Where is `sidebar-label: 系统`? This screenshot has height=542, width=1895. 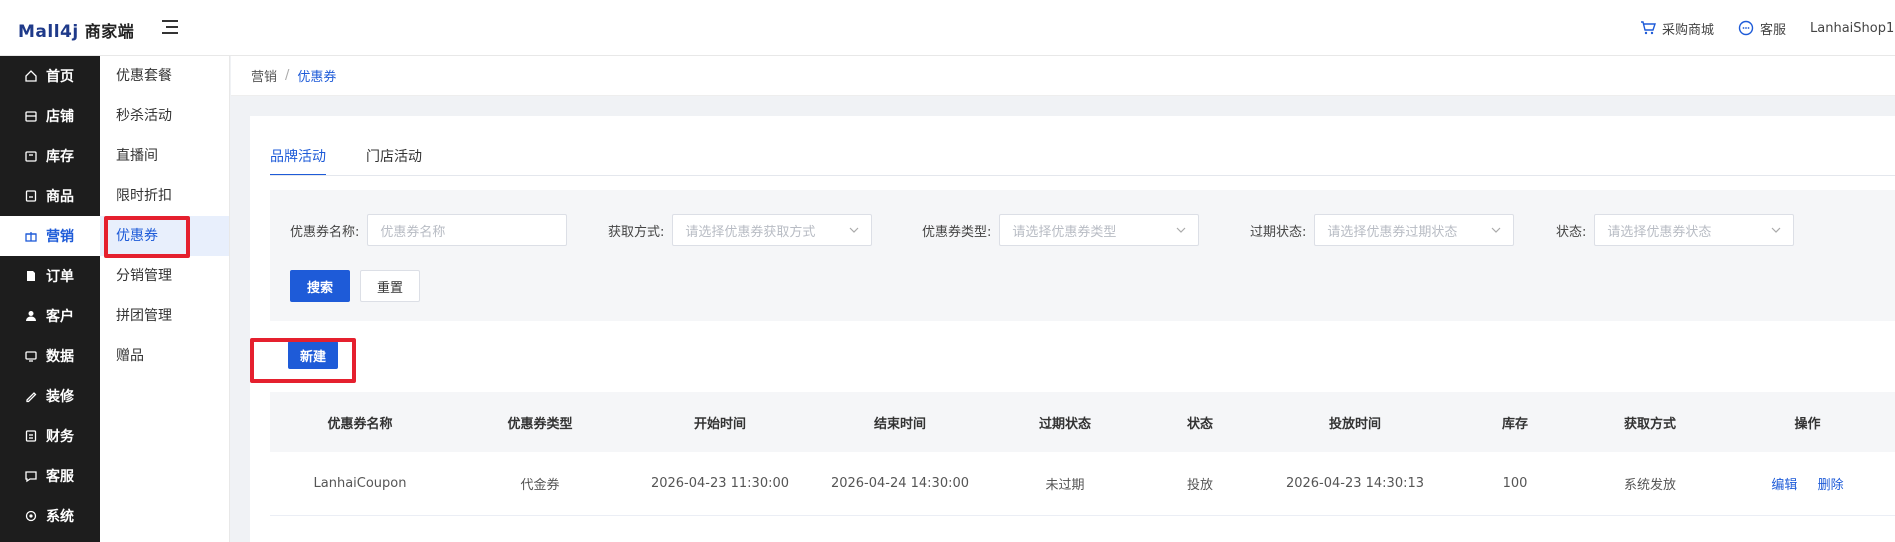
sidebar-label: 系统 is located at coordinates (60, 517).